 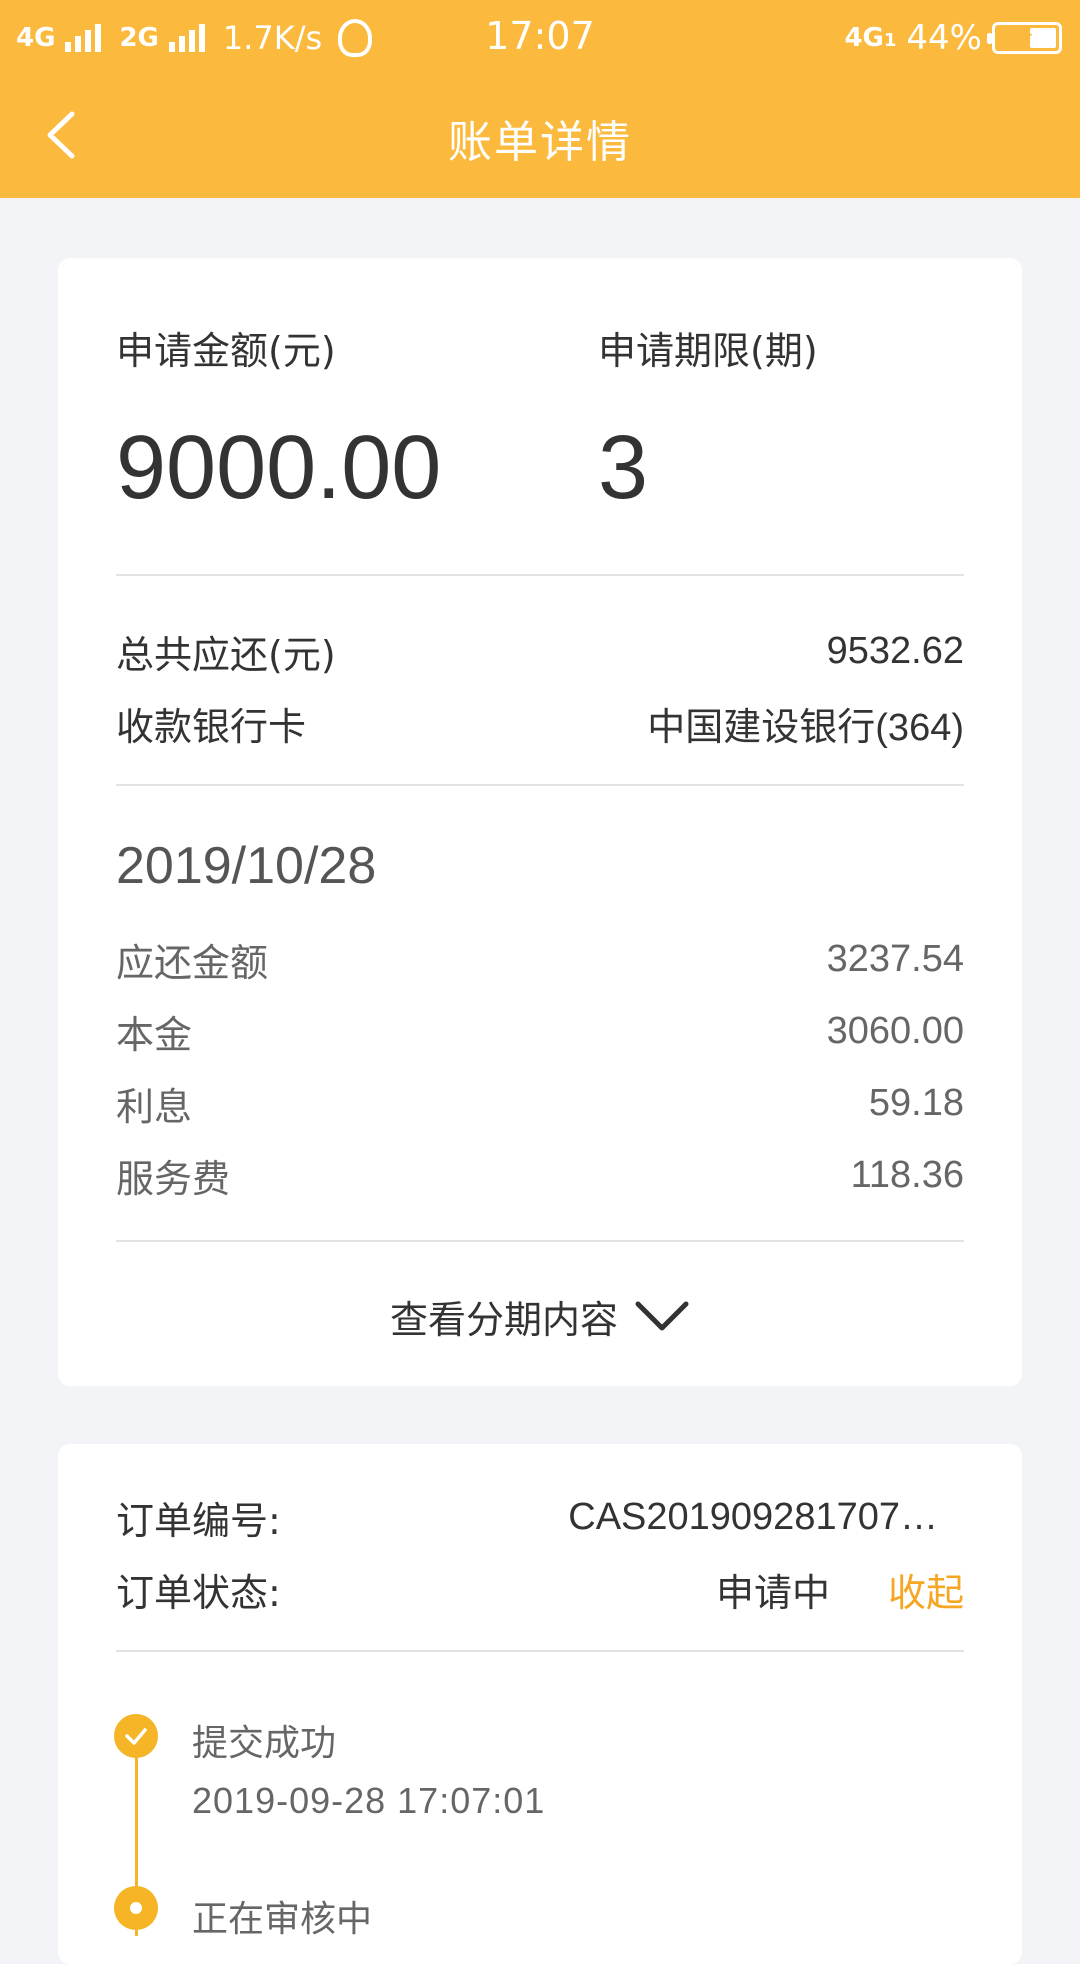 I want to click on timeline-step-title: 提交成功, so click(x=264, y=1743).